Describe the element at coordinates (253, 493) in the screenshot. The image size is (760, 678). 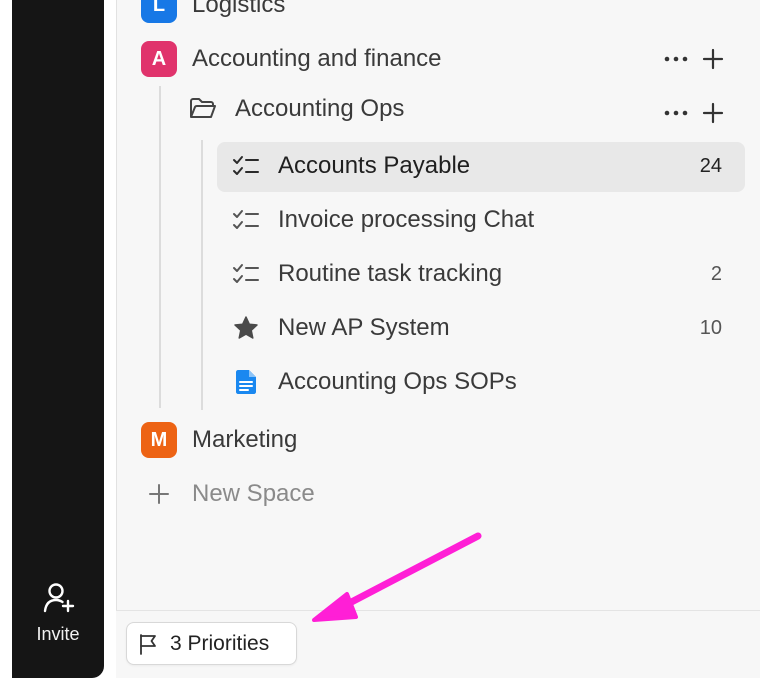
I see `new-space-label: New Space` at that location.